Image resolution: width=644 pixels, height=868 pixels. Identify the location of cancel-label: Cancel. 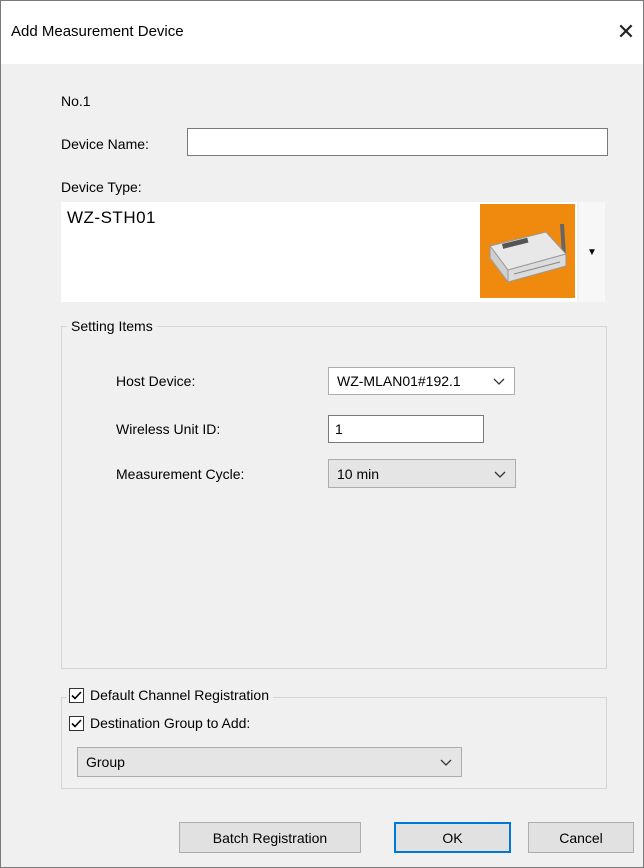
(581, 837).